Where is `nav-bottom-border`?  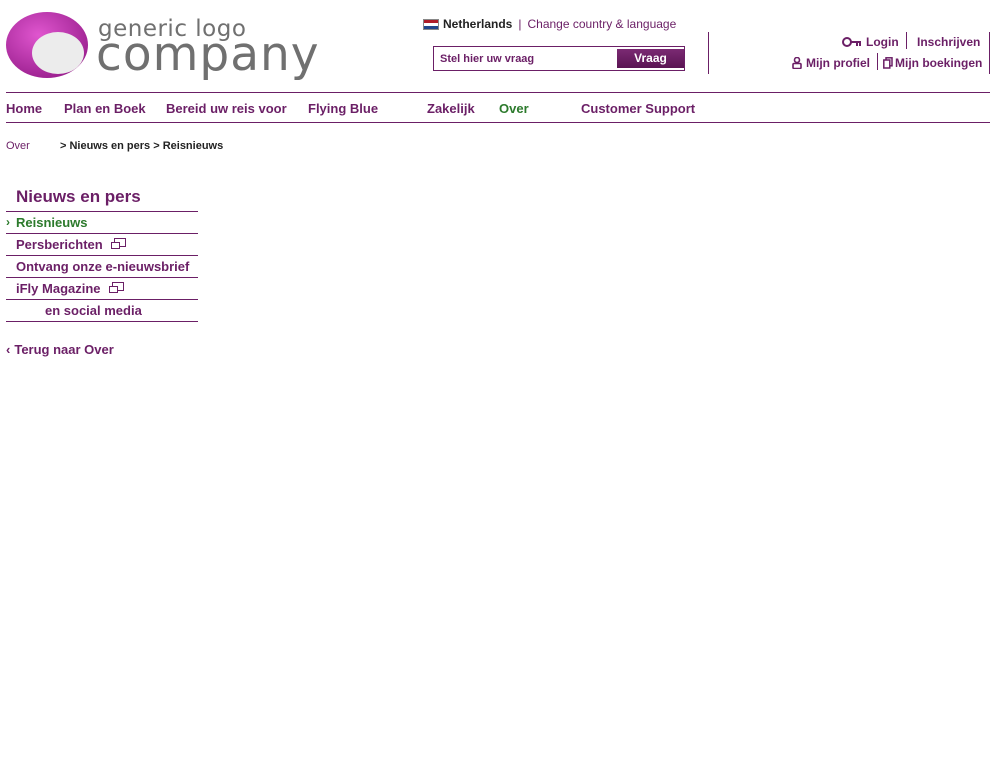 nav-bottom-border is located at coordinates (498, 122).